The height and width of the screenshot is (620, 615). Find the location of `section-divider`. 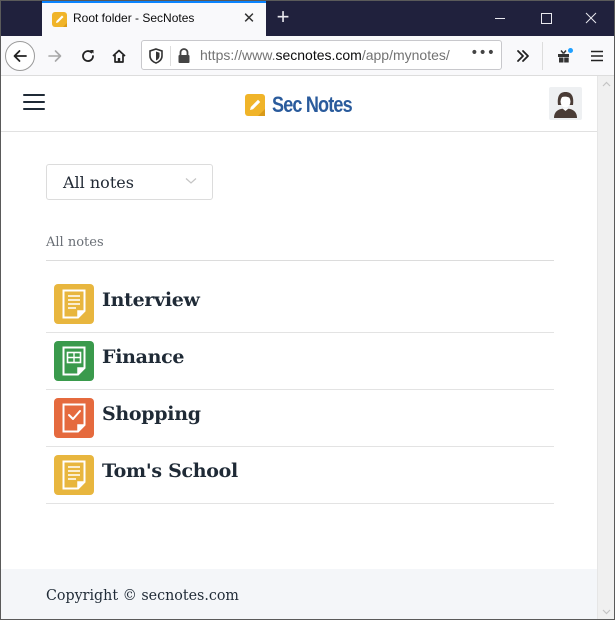

section-divider is located at coordinates (300, 260).